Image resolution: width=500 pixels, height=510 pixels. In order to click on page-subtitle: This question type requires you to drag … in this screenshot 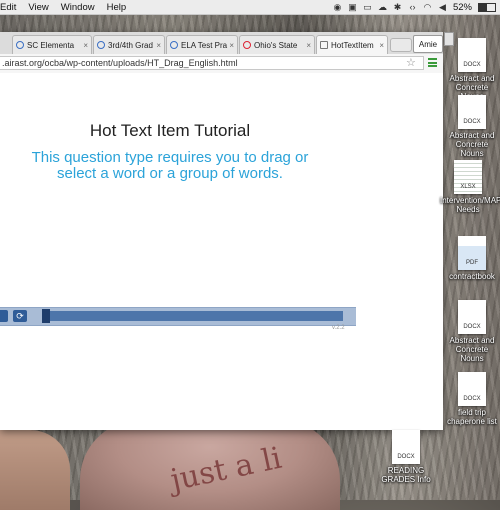, I will do `click(170, 165)`.